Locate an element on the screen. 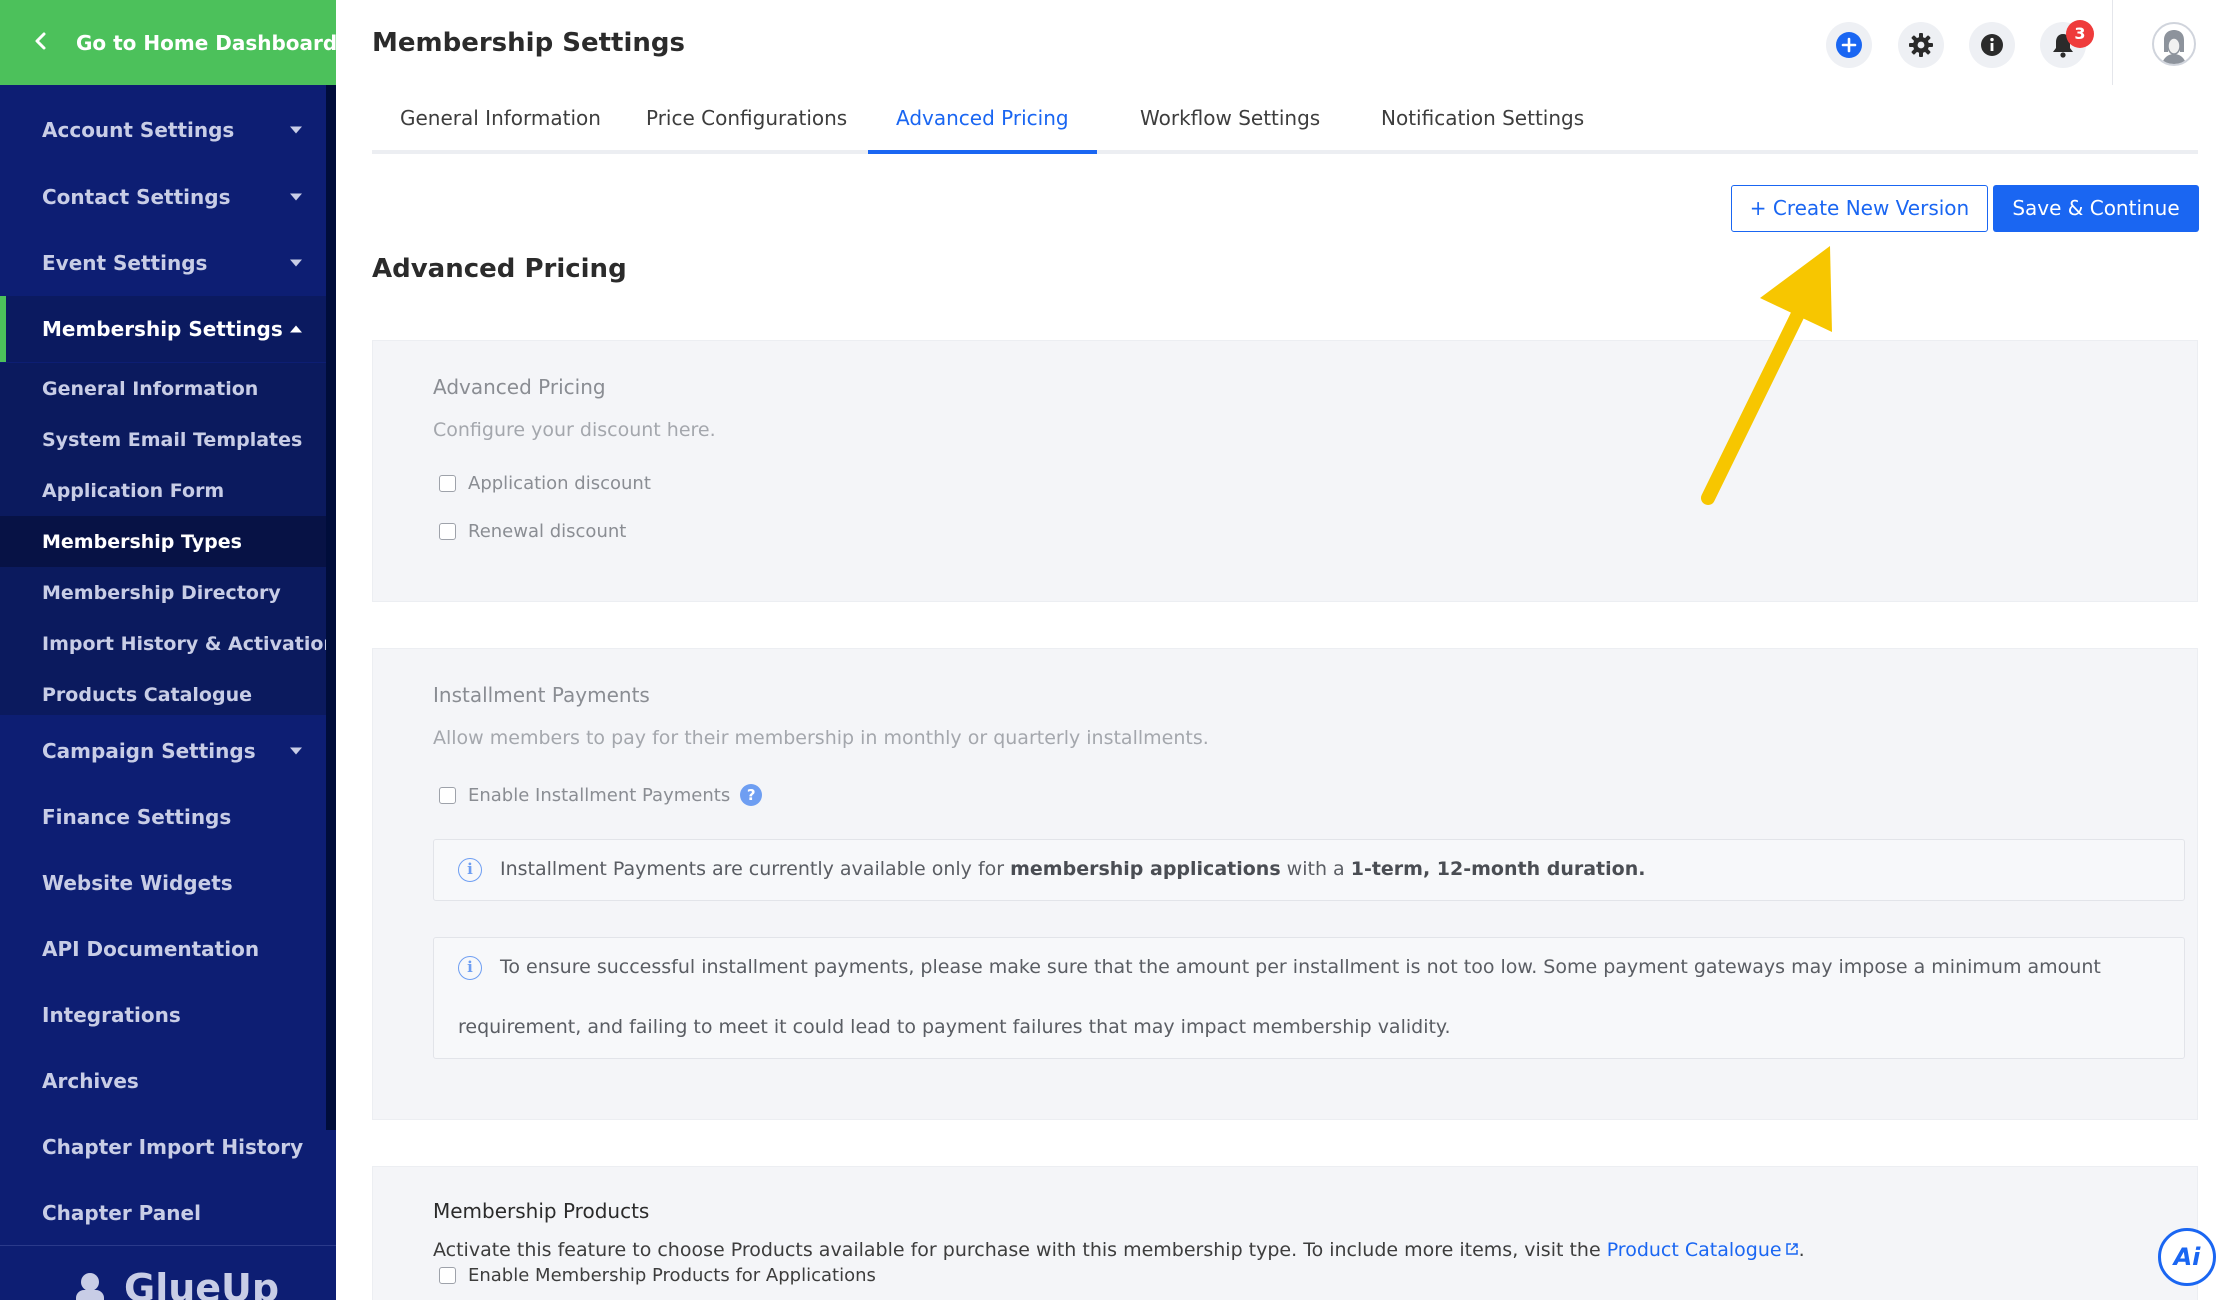 The image size is (2230, 1300). renewal-discount-checkbox is located at coordinates (447, 531).